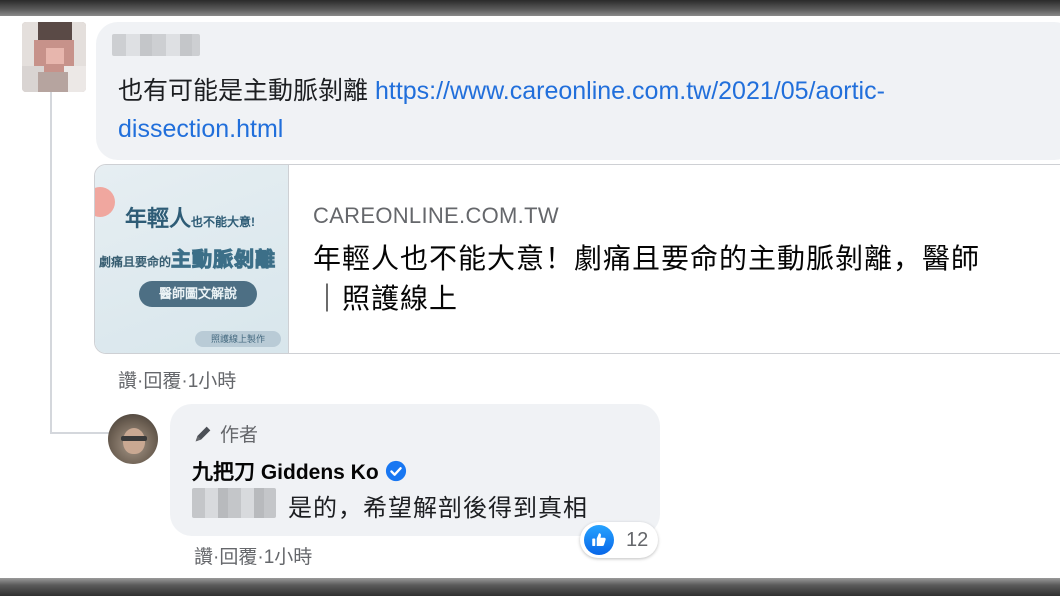  Describe the element at coordinates (190, 218) in the screenshot. I see `thumbnail-headline: 年輕人也不能大意!` at that location.